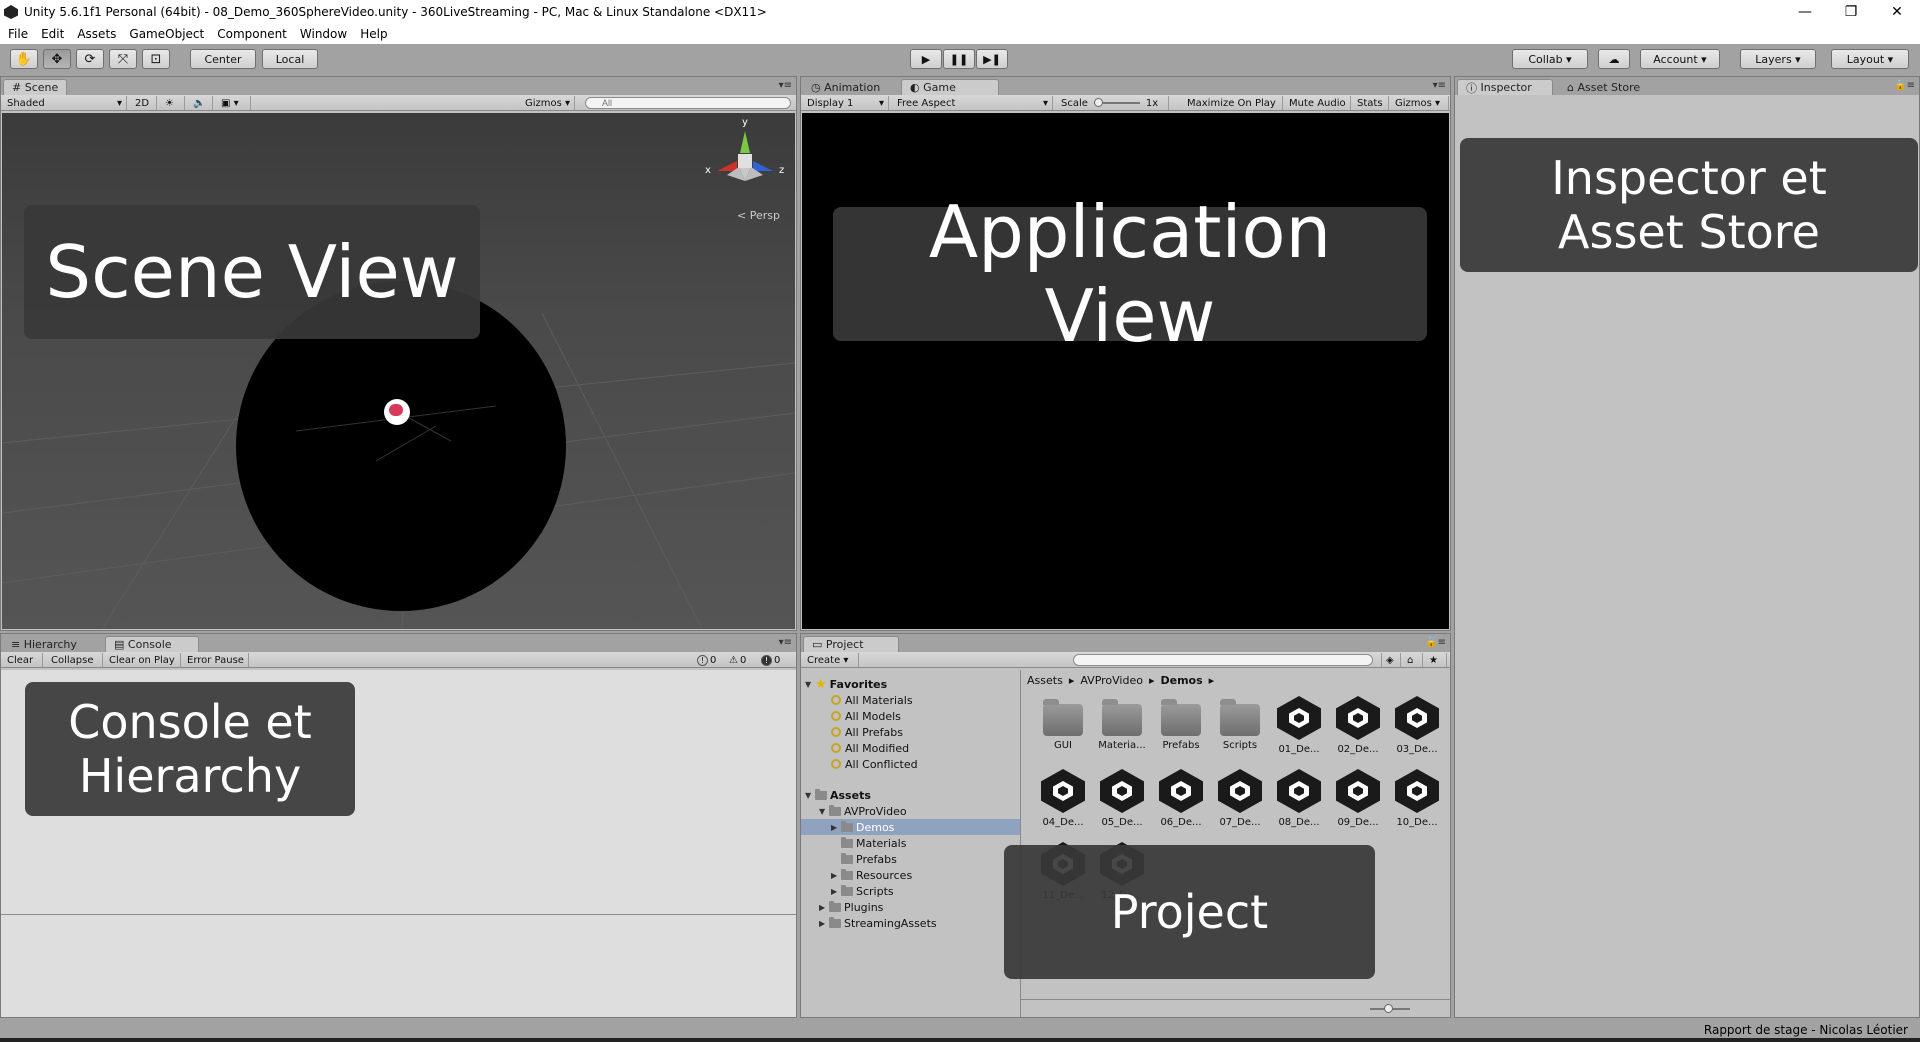  What do you see at coordinates (737, 660) in the screenshot?
I see `warning-counter: ⚠ 0` at bounding box center [737, 660].